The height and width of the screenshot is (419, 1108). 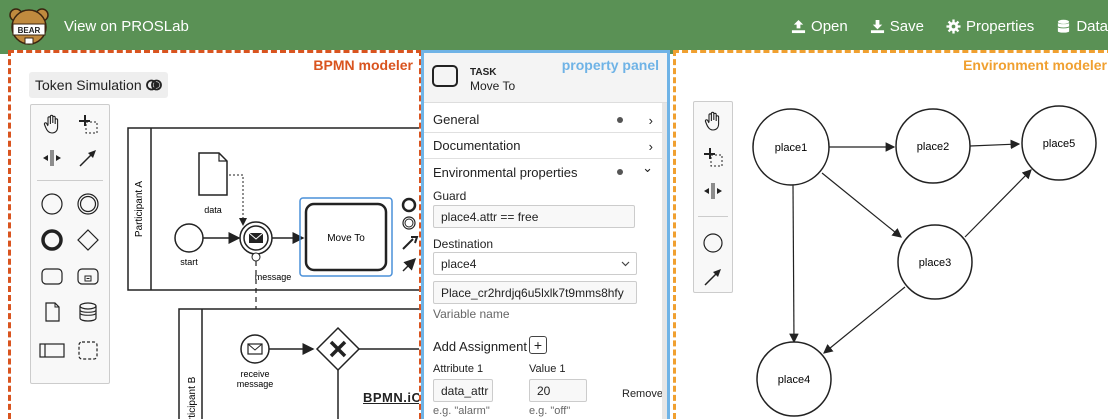 I want to click on place-node-place4: place4, so click(x=794, y=379).